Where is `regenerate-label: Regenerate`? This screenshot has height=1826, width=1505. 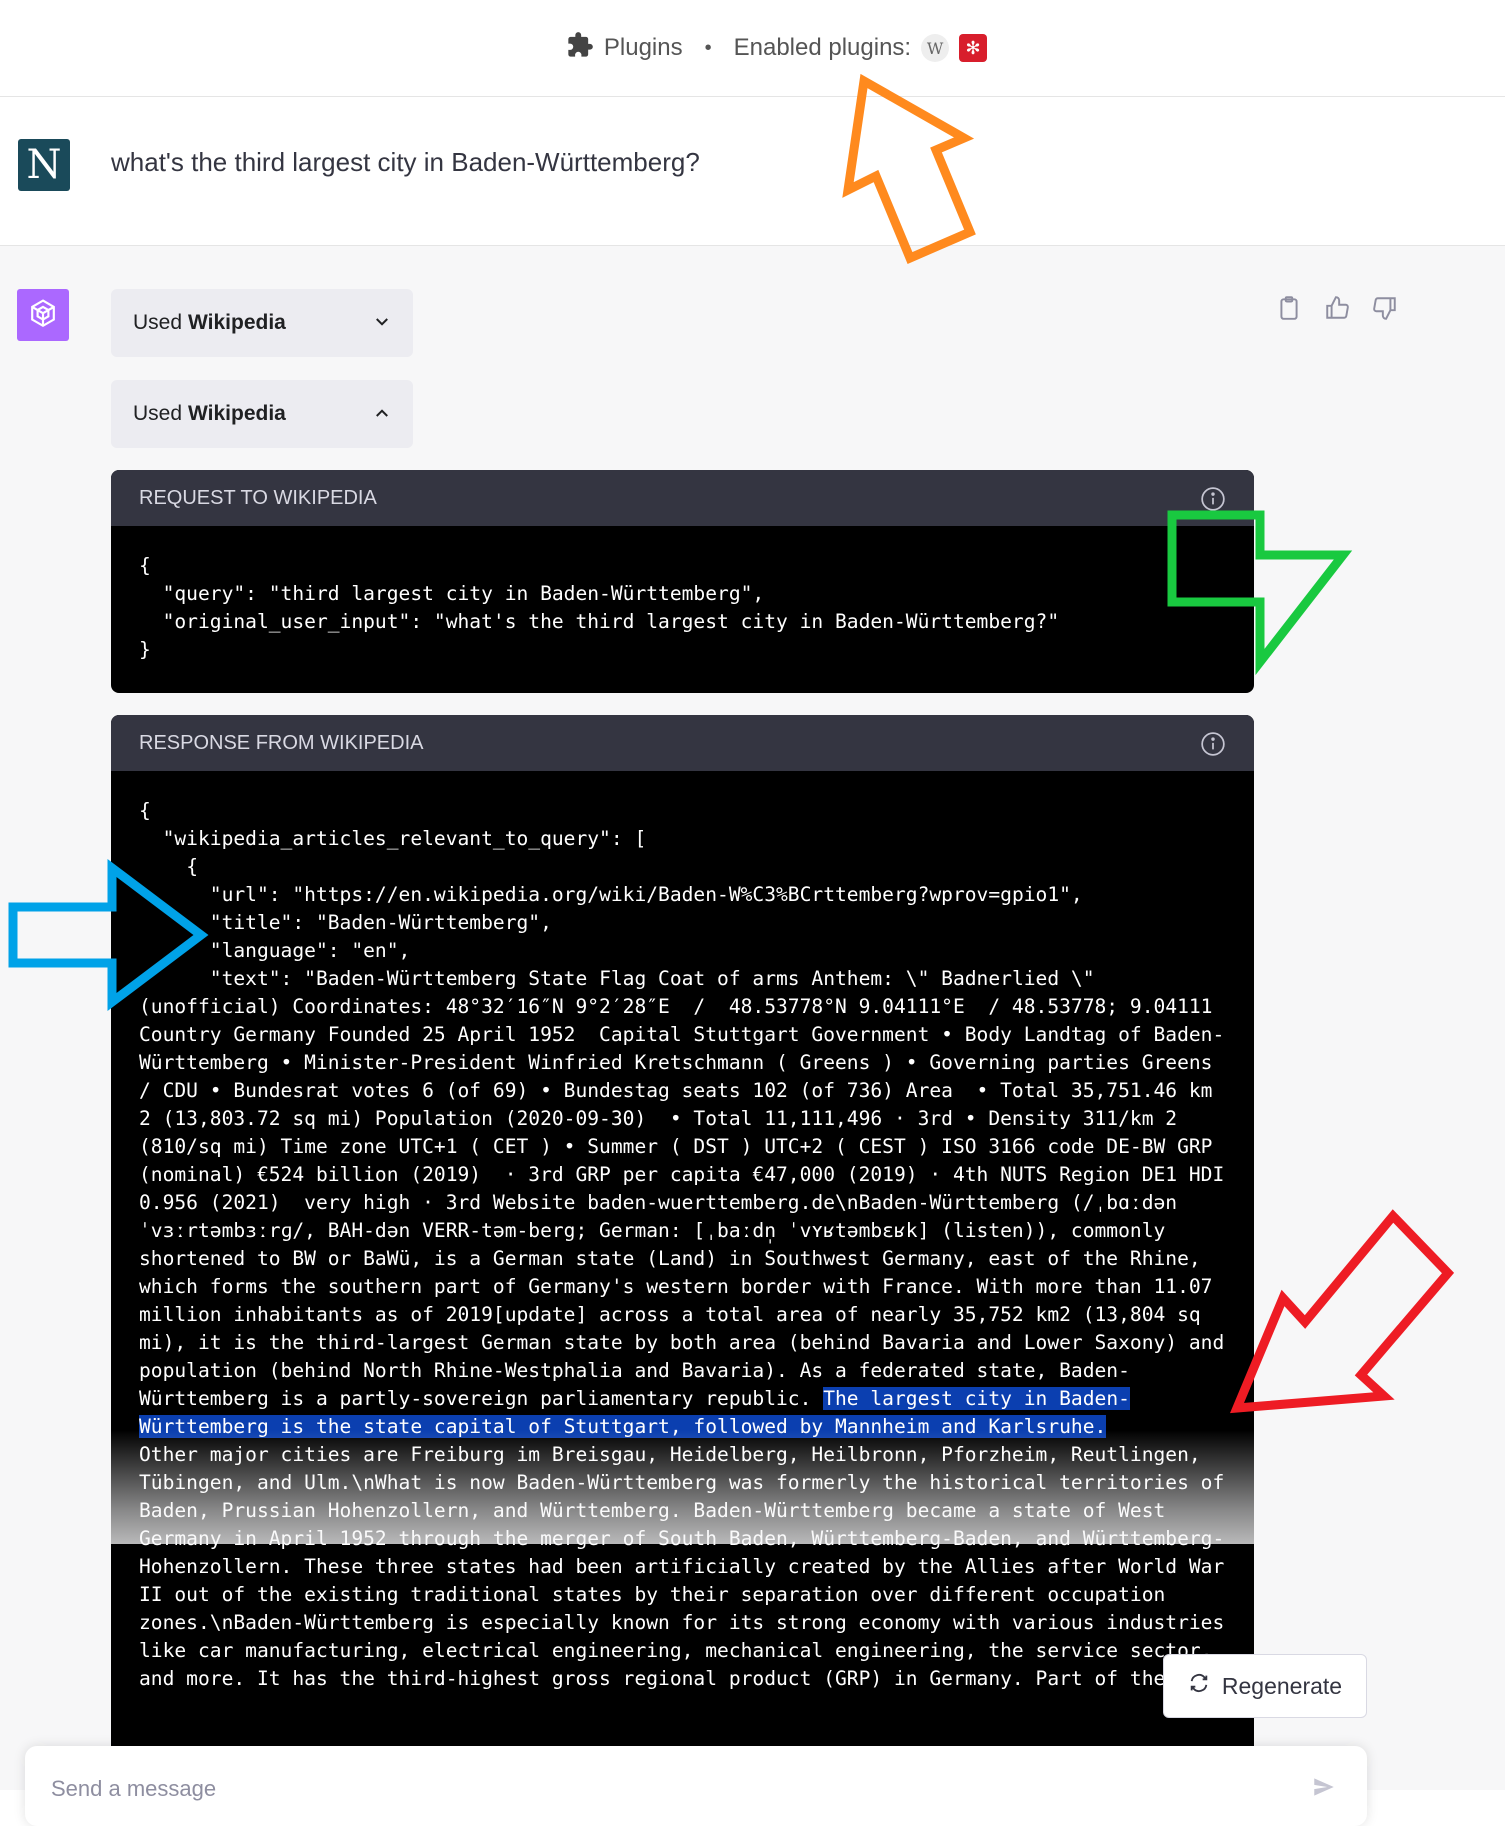 regenerate-label: Regenerate is located at coordinates (1282, 1685).